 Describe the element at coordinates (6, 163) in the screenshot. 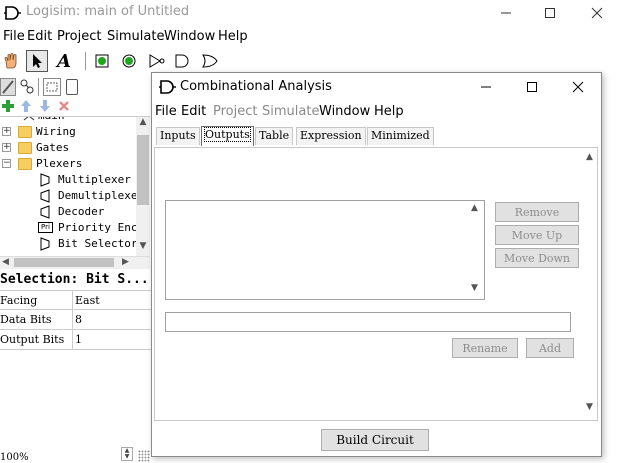

I see `collapse-icon: −` at that location.